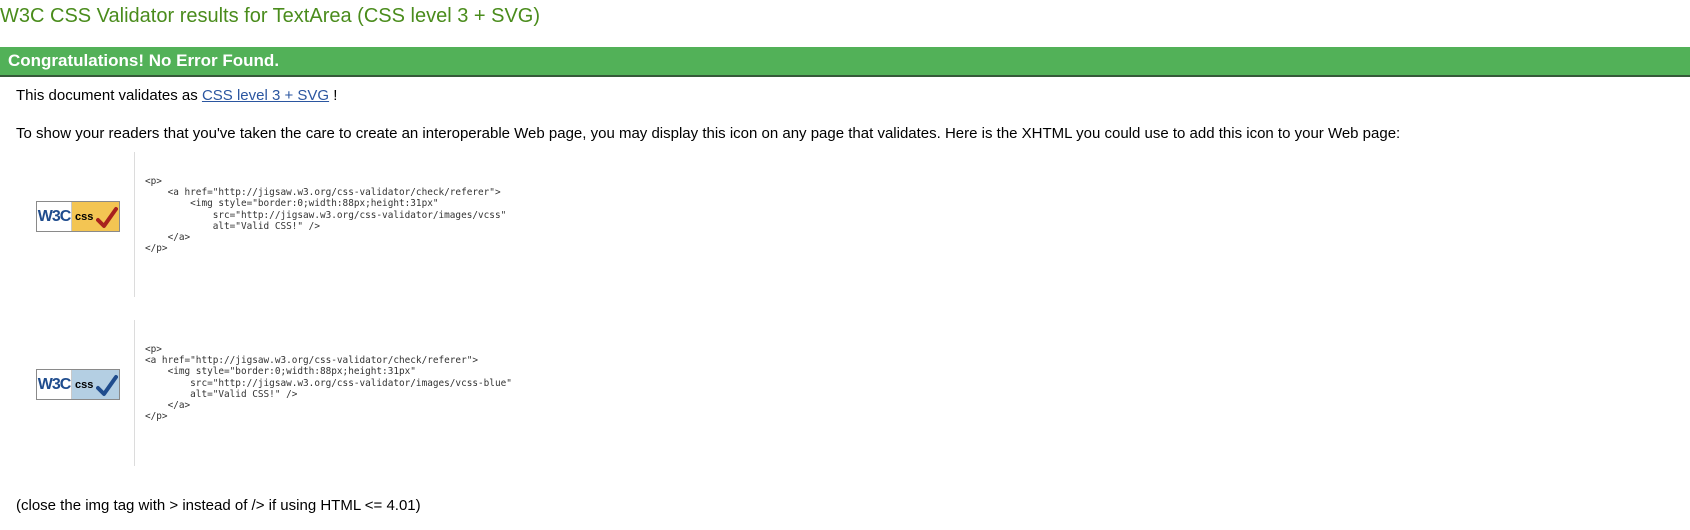 The height and width of the screenshot is (530, 1690). I want to click on vcss-blue-badge-icon: W3C css, so click(78, 384).